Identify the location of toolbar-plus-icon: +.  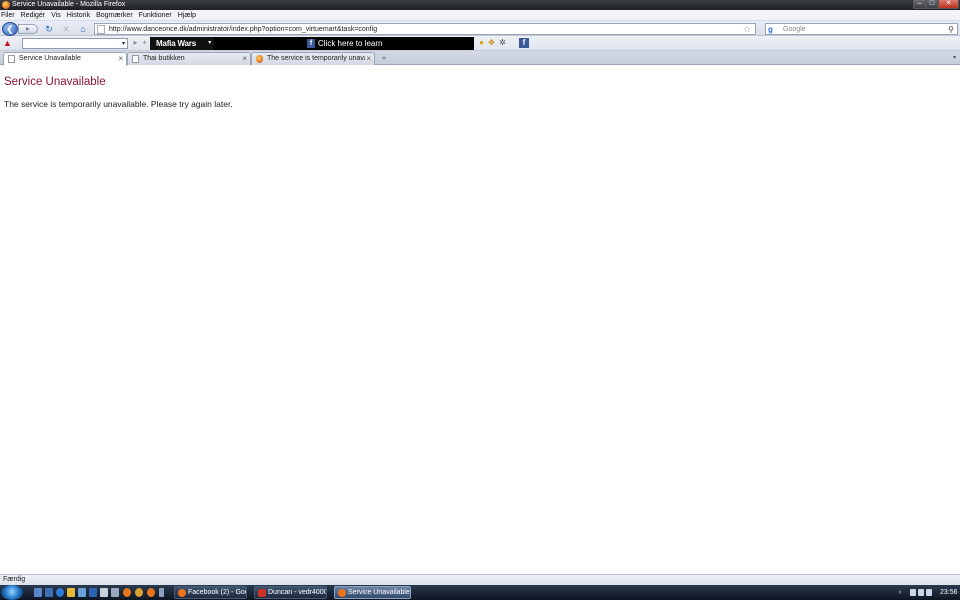
(144, 43).